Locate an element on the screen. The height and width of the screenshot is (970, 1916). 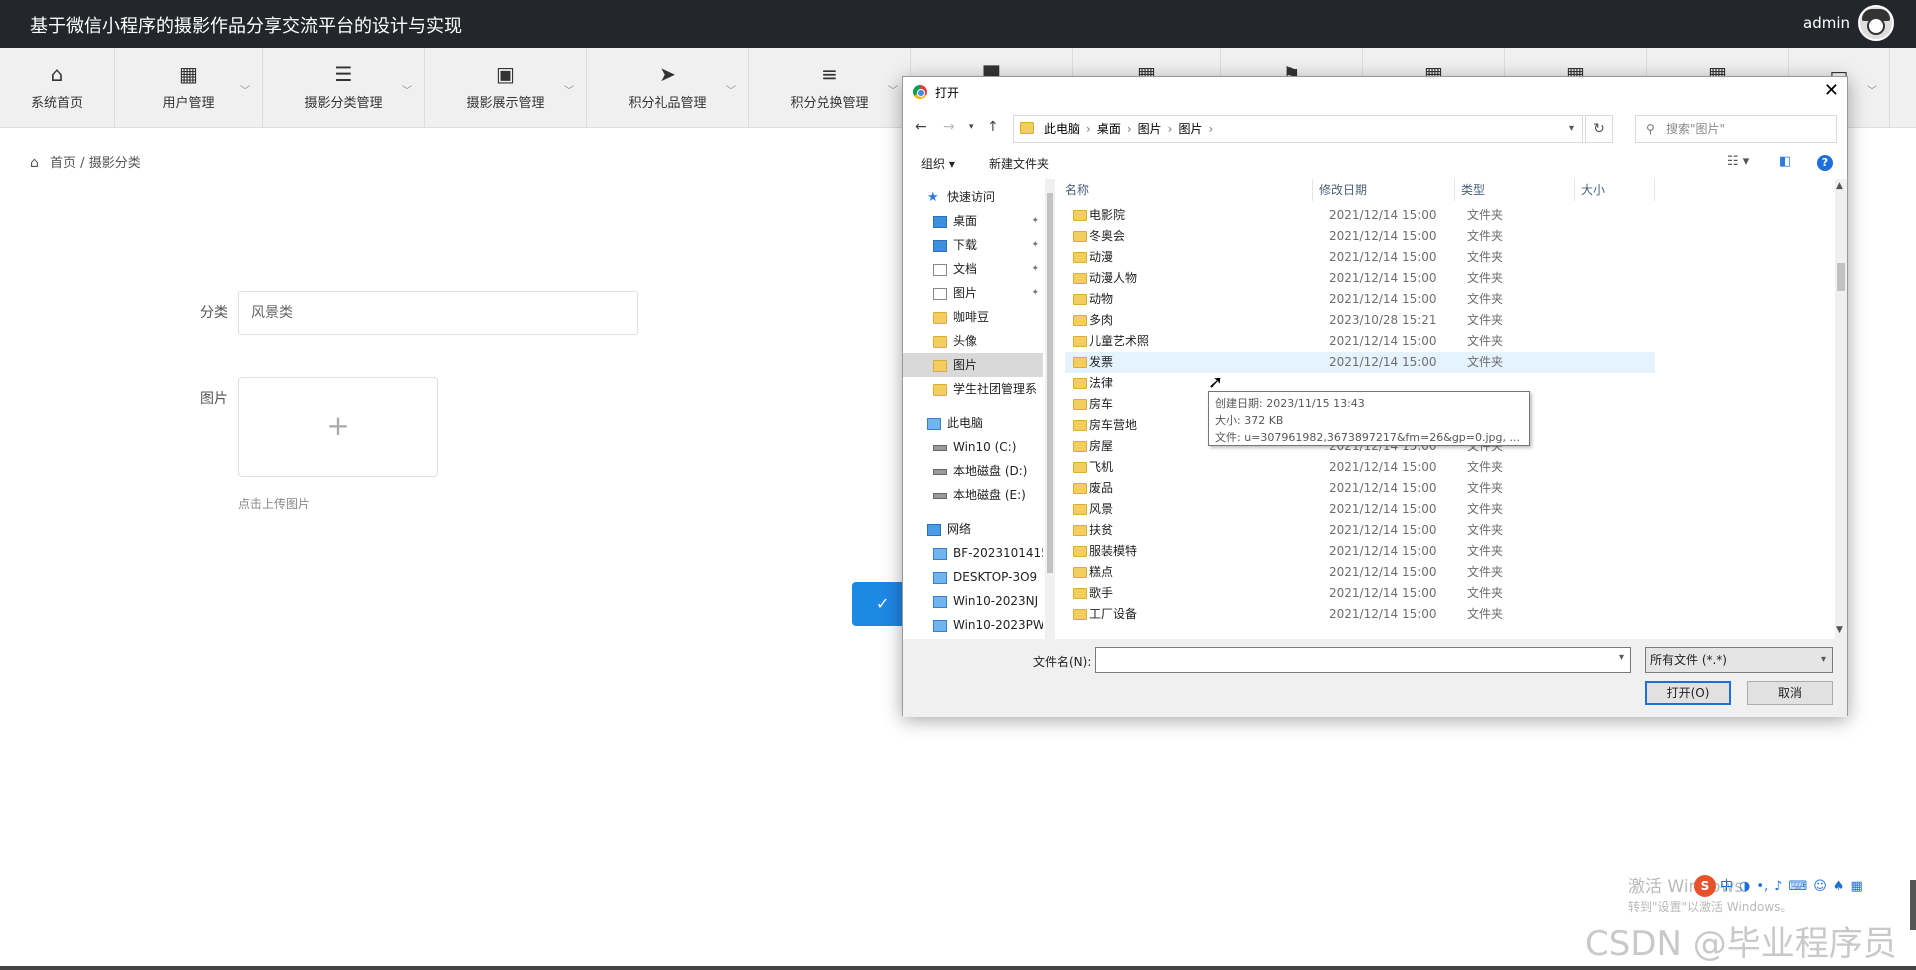
file-row: 动物 2021/12/14 15:00 文件夹 is located at coordinates (1360, 299).